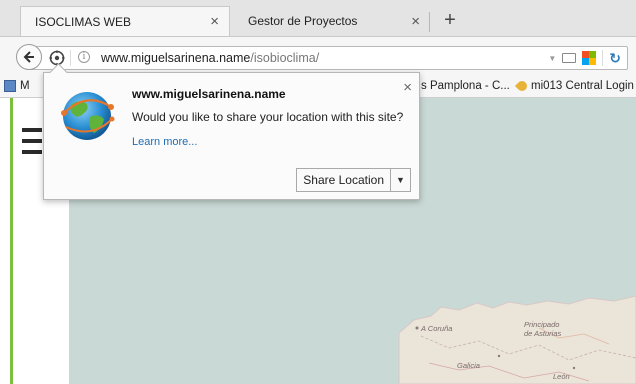  What do you see at coordinates (522, 86) in the screenshot?
I see `key-icon` at bounding box center [522, 86].